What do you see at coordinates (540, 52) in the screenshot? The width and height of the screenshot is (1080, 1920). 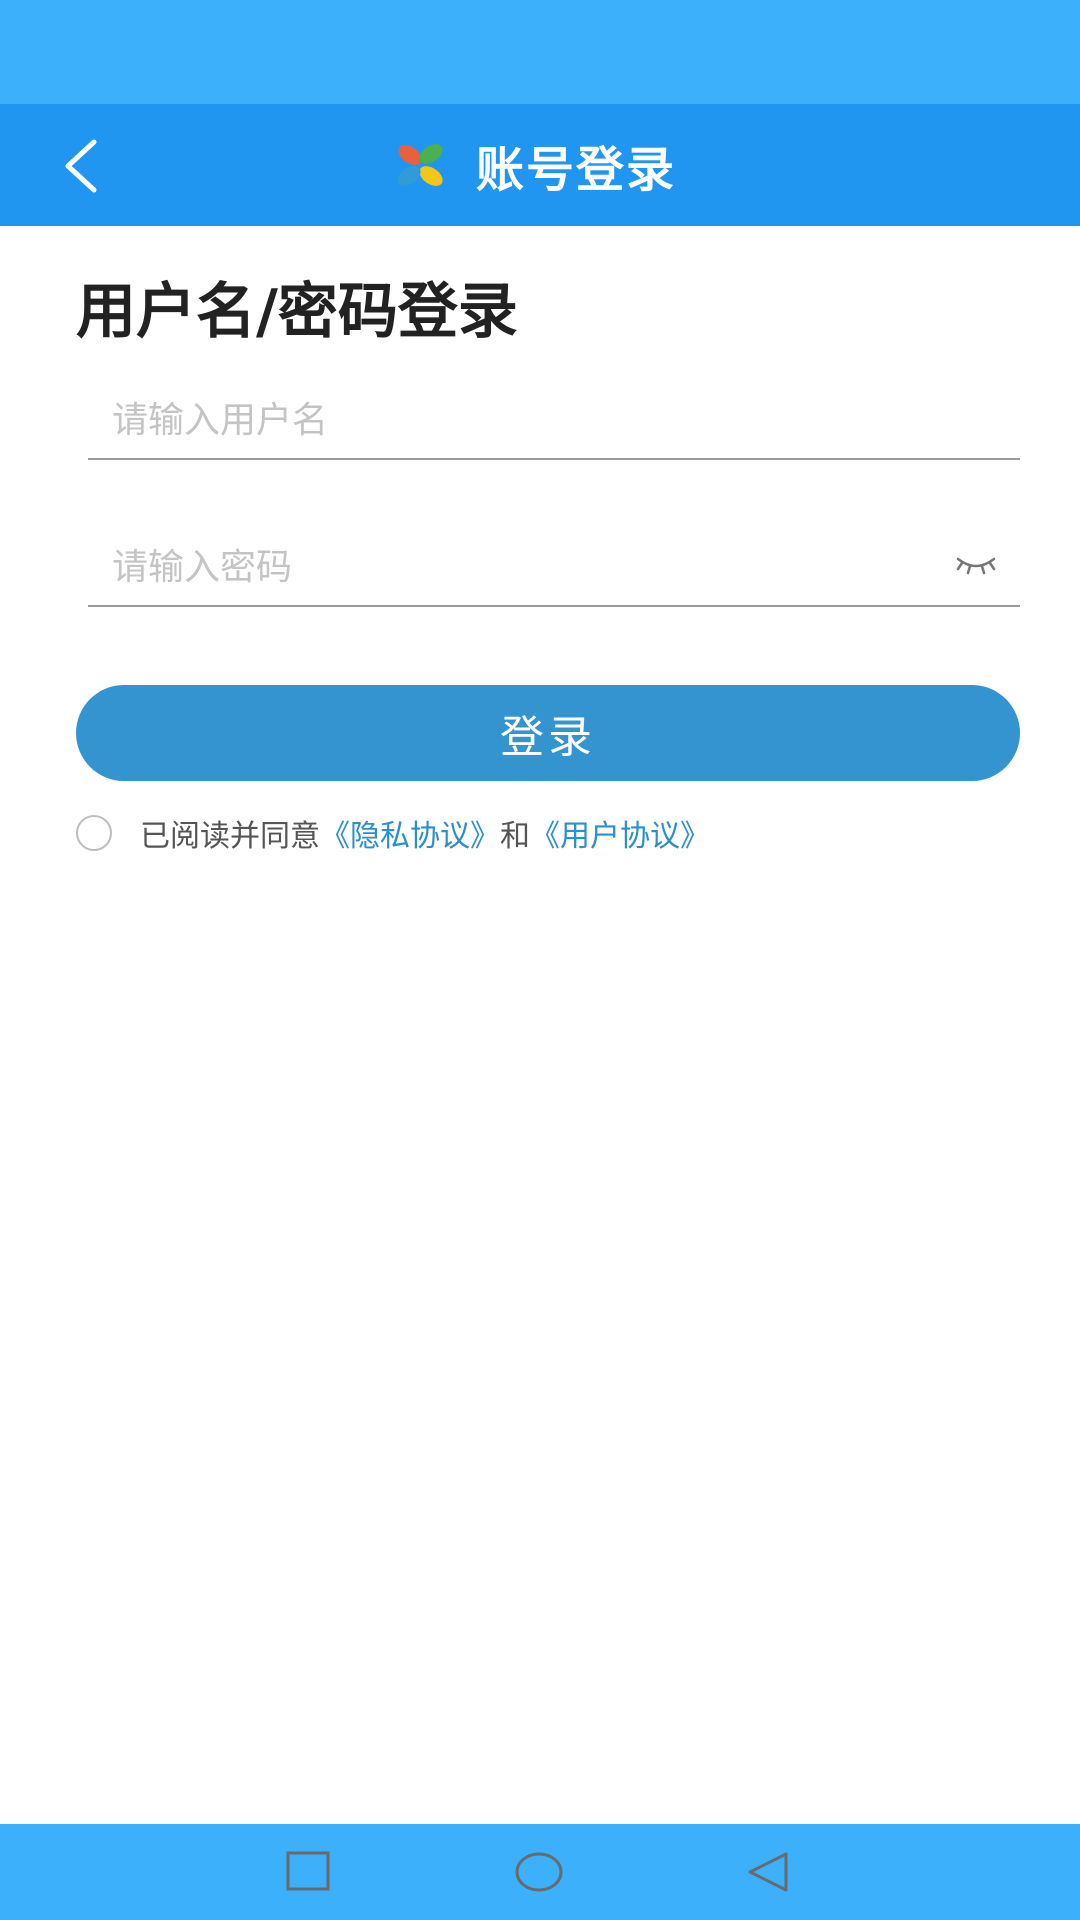 I see `status-bar` at bounding box center [540, 52].